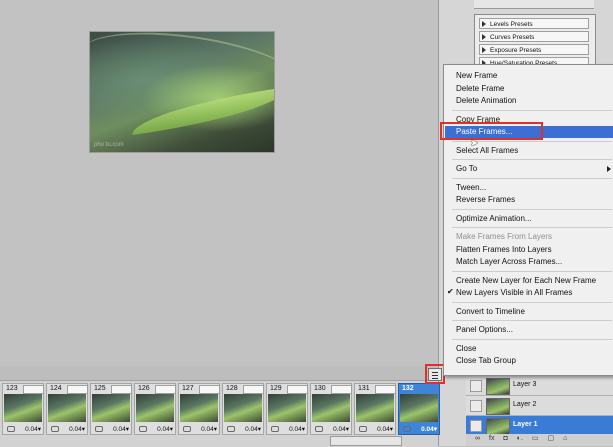 The image size is (613, 447). I want to click on menu-item-flatten-frames-into-layers: Flatten Frames Into Layers, so click(504, 250).